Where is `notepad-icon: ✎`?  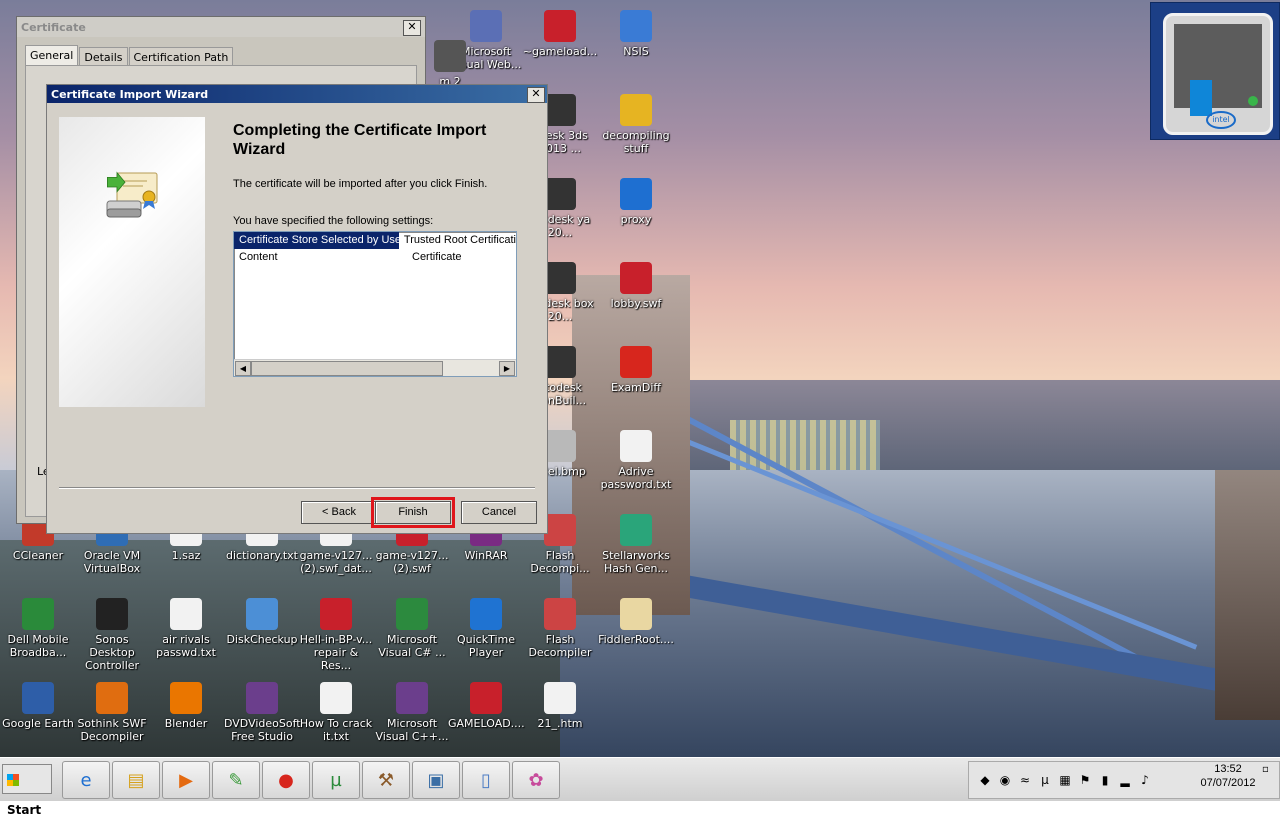
notepad-icon: ✎ is located at coordinates (236, 780).